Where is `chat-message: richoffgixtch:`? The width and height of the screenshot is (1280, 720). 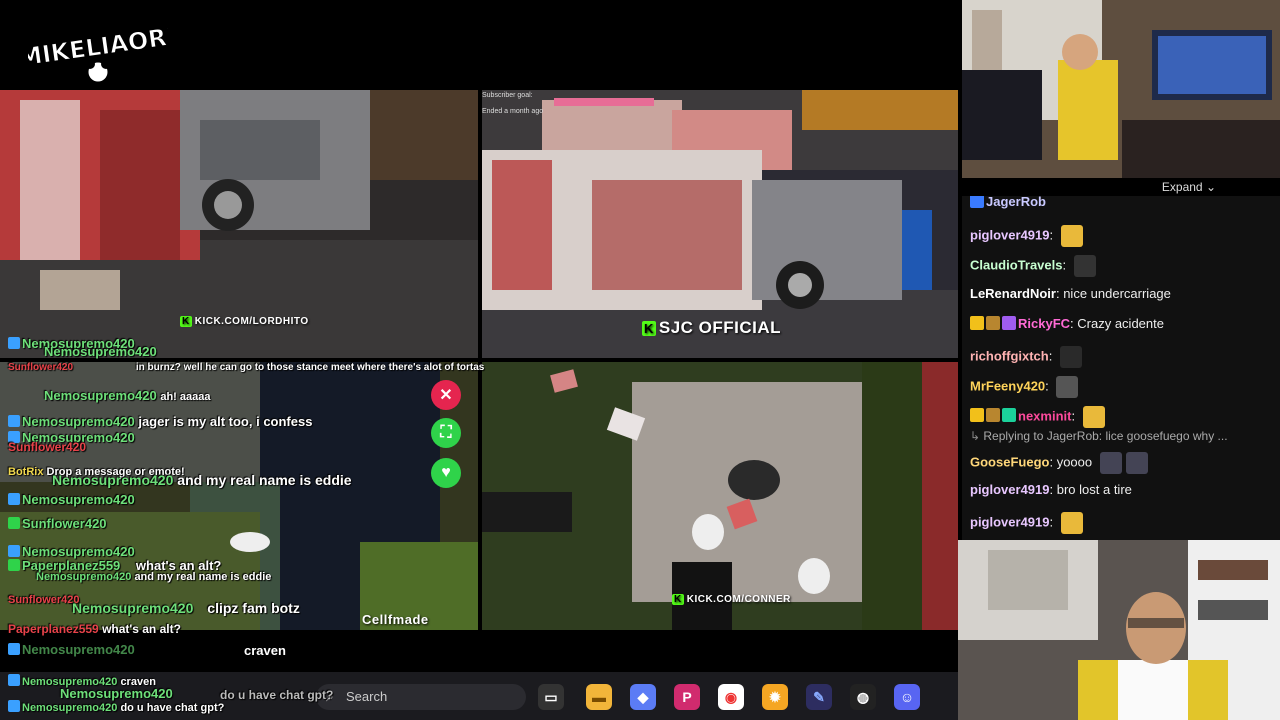 chat-message: richoffgixtch: is located at coordinates (1026, 357).